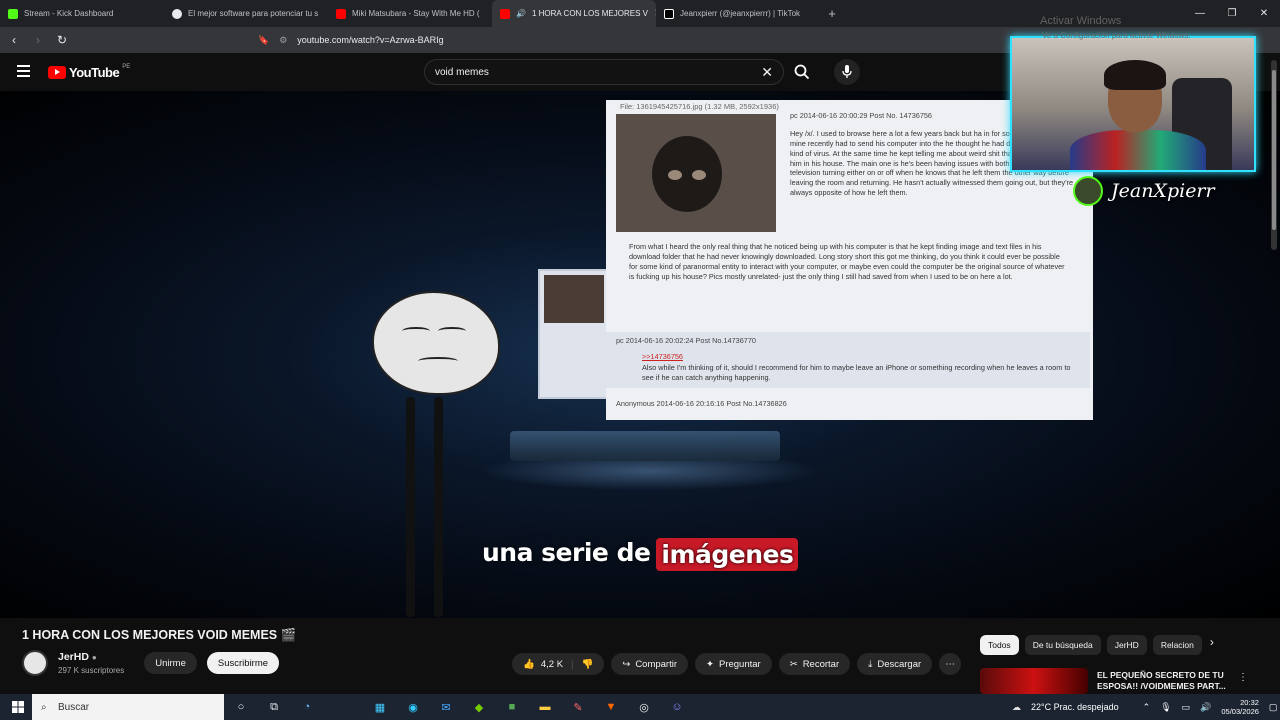 Image resolution: width=1280 pixels, height=720 pixels. What do you see at coordinates (1177, 645) in the screenshot?
I see `chip-related: Relacion` at bounding box center [1177, 645].